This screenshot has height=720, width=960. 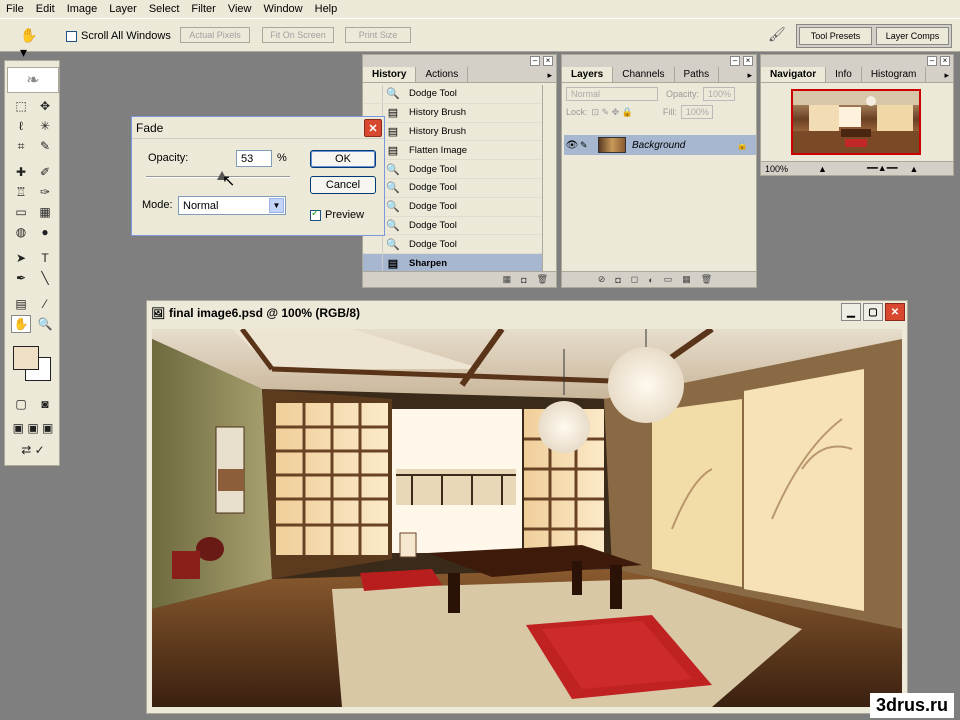 What do you see at coordinates (719, 94) in the screenshot?
I see `opacity-field: 100%` at bounding box center [719, 94].